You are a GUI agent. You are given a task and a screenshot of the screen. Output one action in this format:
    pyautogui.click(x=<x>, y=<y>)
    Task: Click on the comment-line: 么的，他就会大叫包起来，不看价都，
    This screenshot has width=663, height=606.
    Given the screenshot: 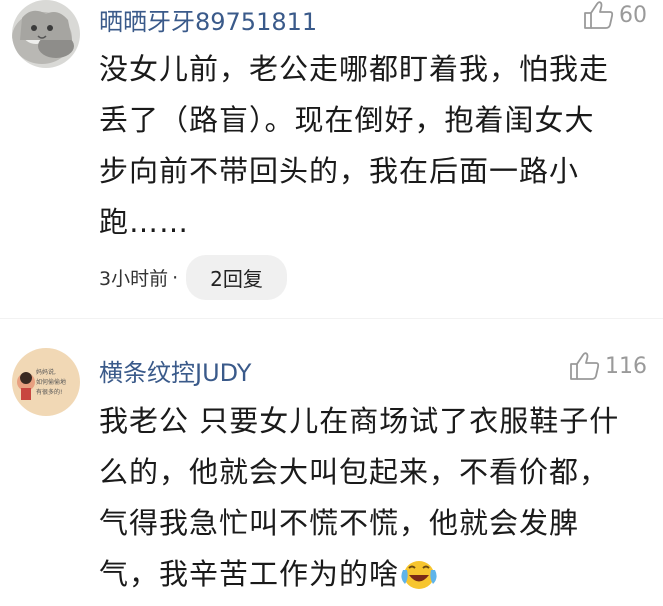 What is the action you would take?
    pyautogui.click(x=354, y=472)
    